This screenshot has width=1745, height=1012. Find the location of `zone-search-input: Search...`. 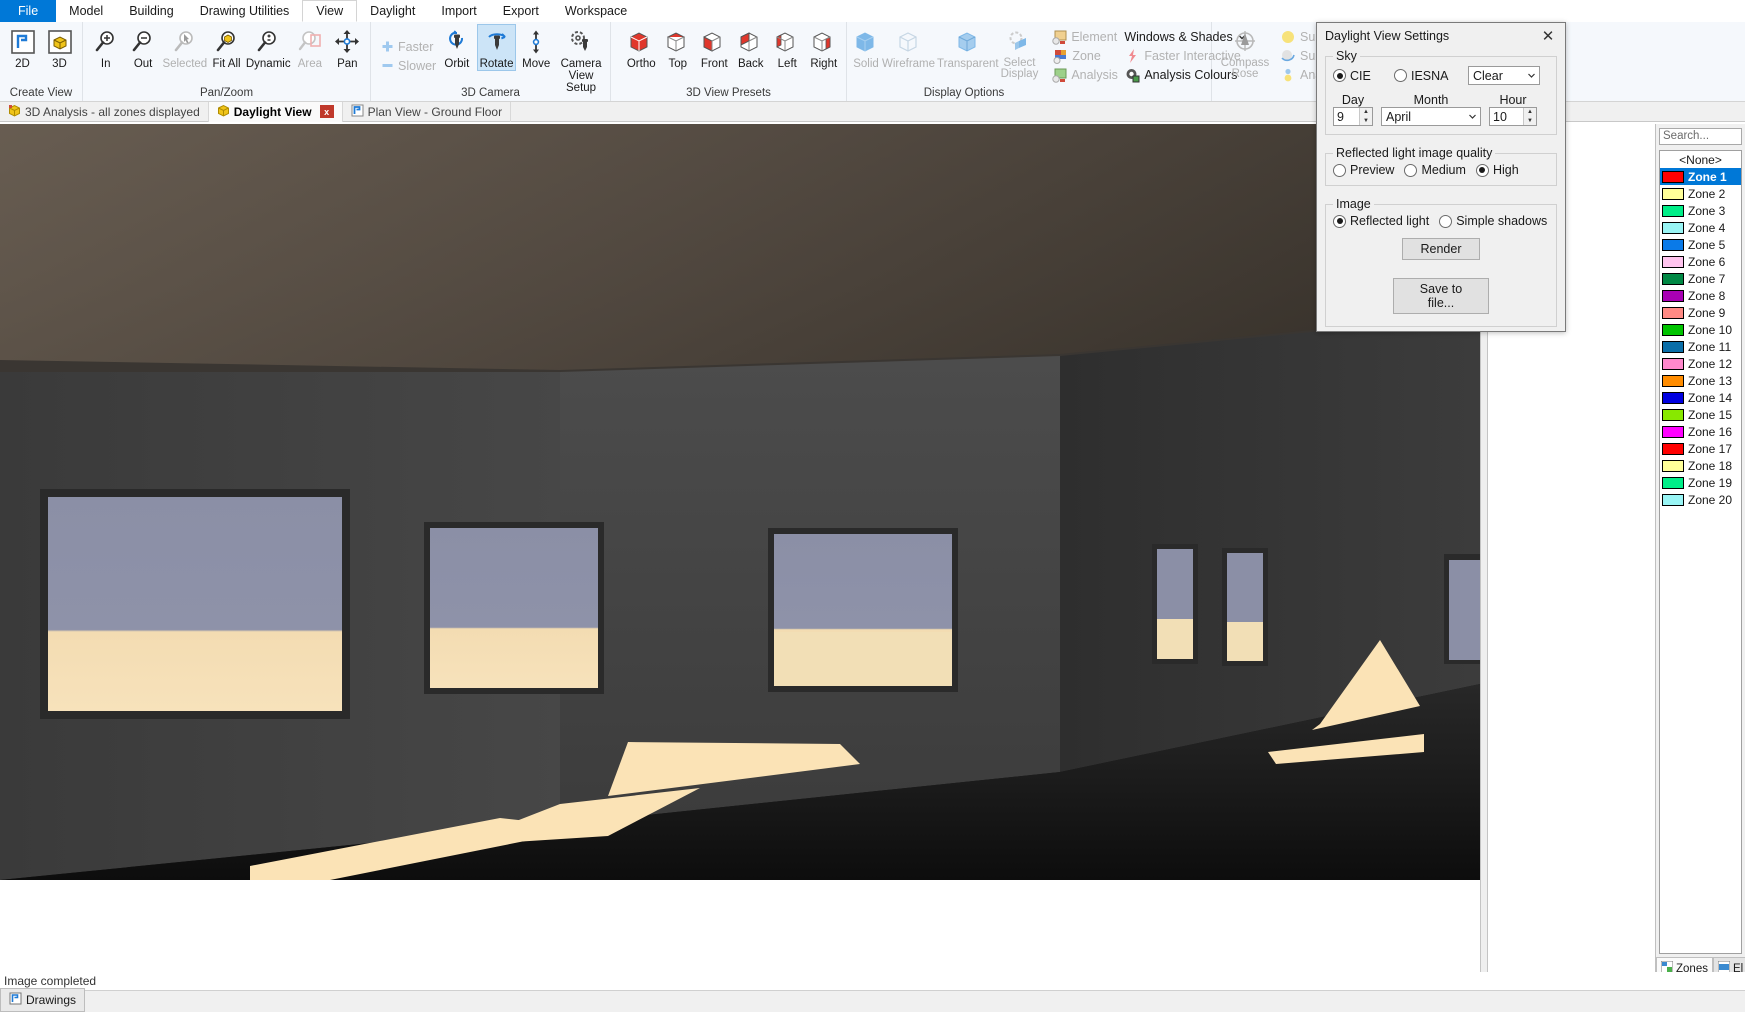

zone-search-input: Search... is located at coordinates (1700, 136).